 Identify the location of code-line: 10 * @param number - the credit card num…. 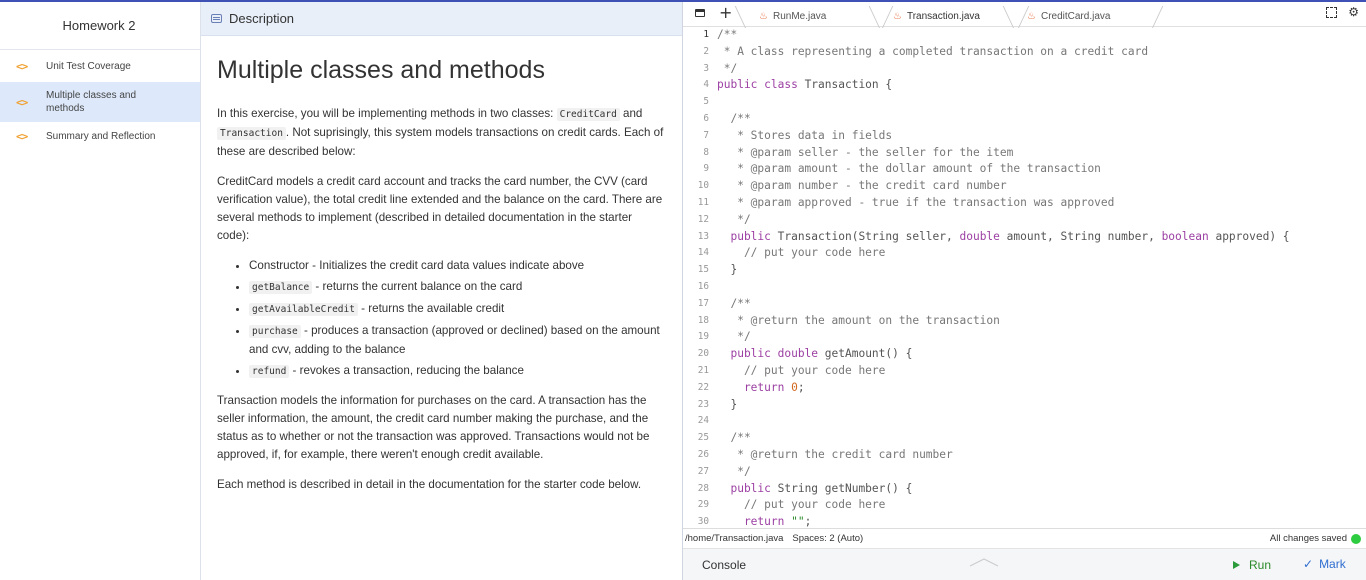
(1025, 186).